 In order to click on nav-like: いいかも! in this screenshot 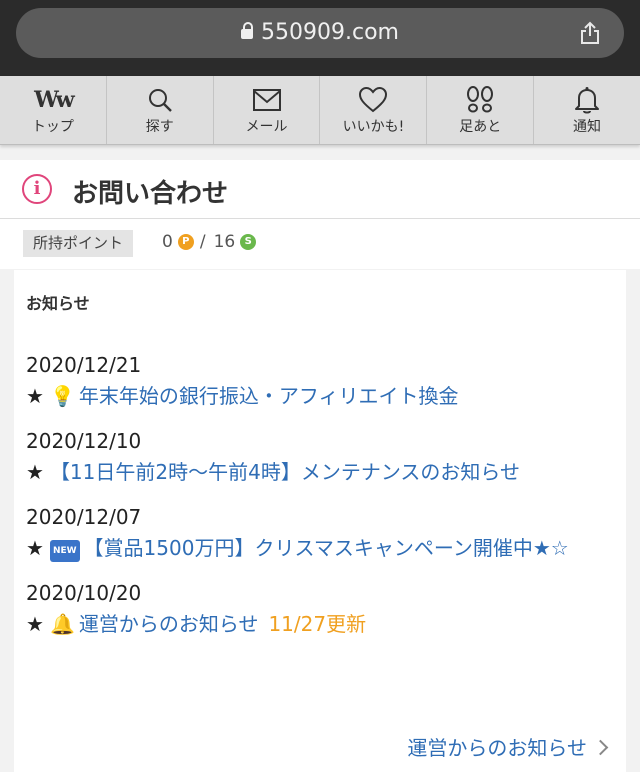, I will do `click(374, 110)`.